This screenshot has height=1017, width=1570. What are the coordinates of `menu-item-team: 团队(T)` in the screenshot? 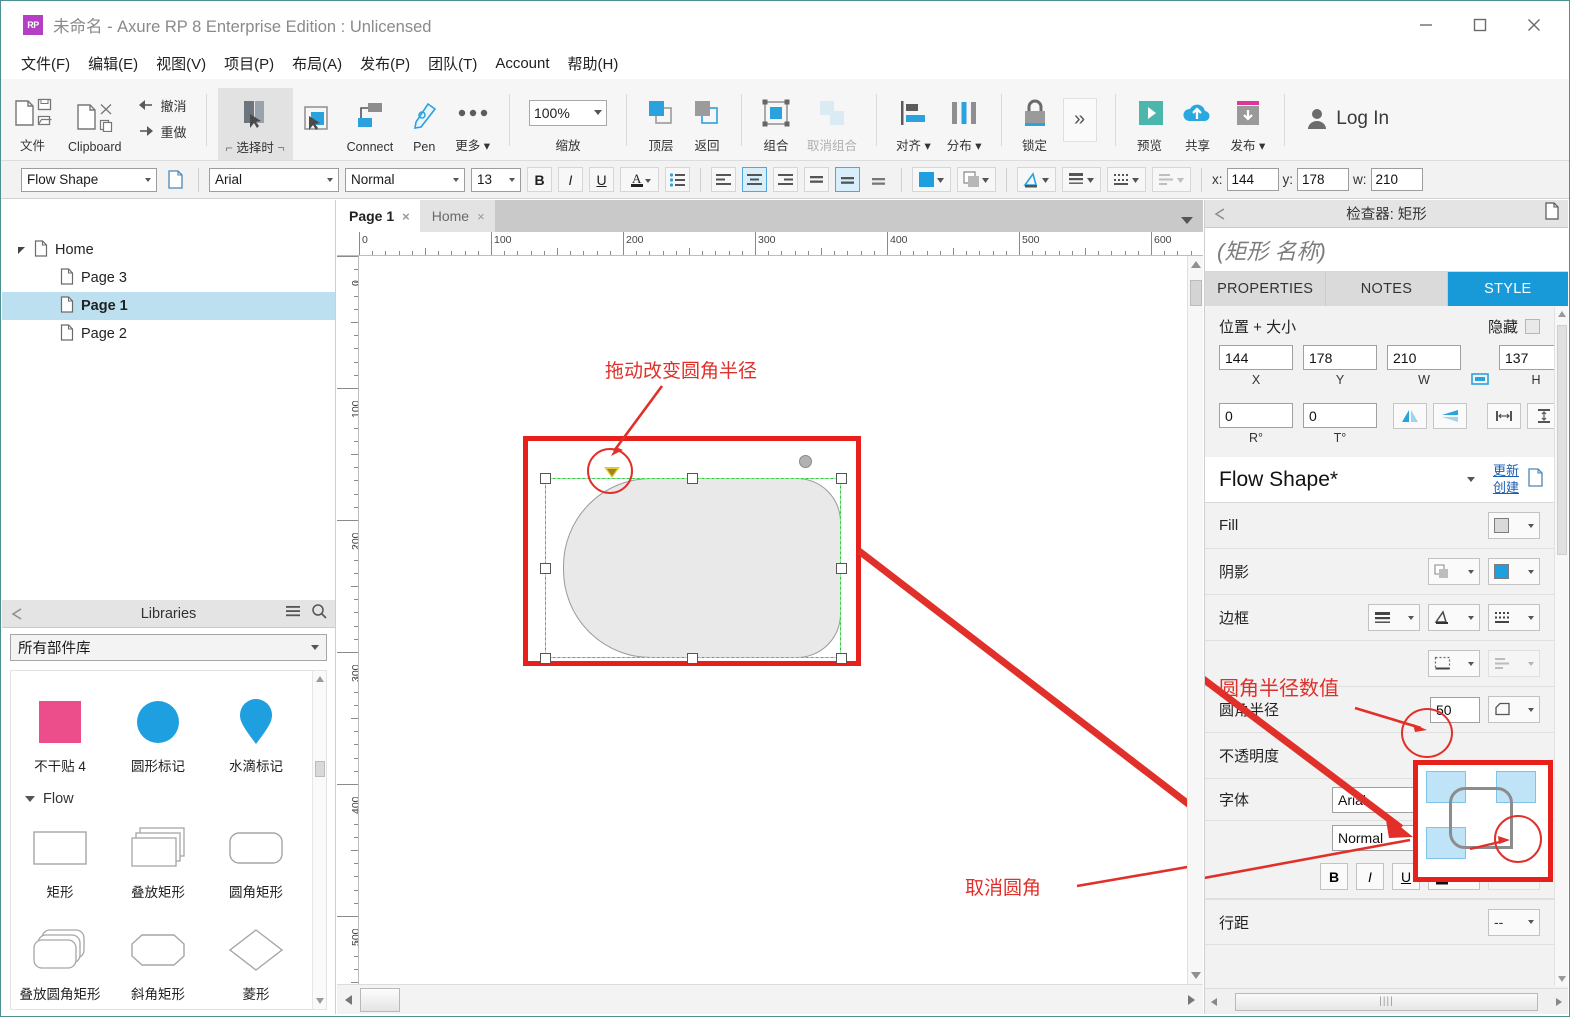 It's located at (452, 63).